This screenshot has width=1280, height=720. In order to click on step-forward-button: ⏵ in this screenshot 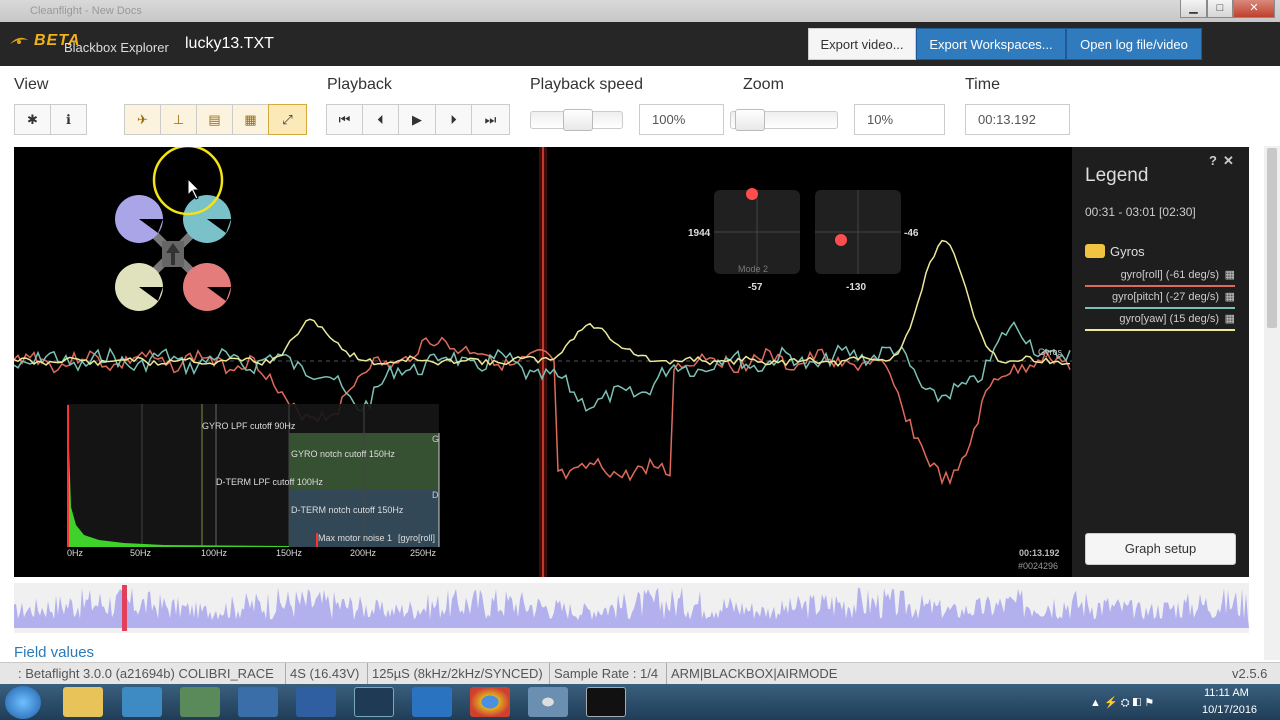, I will do `click(453, 119)`.